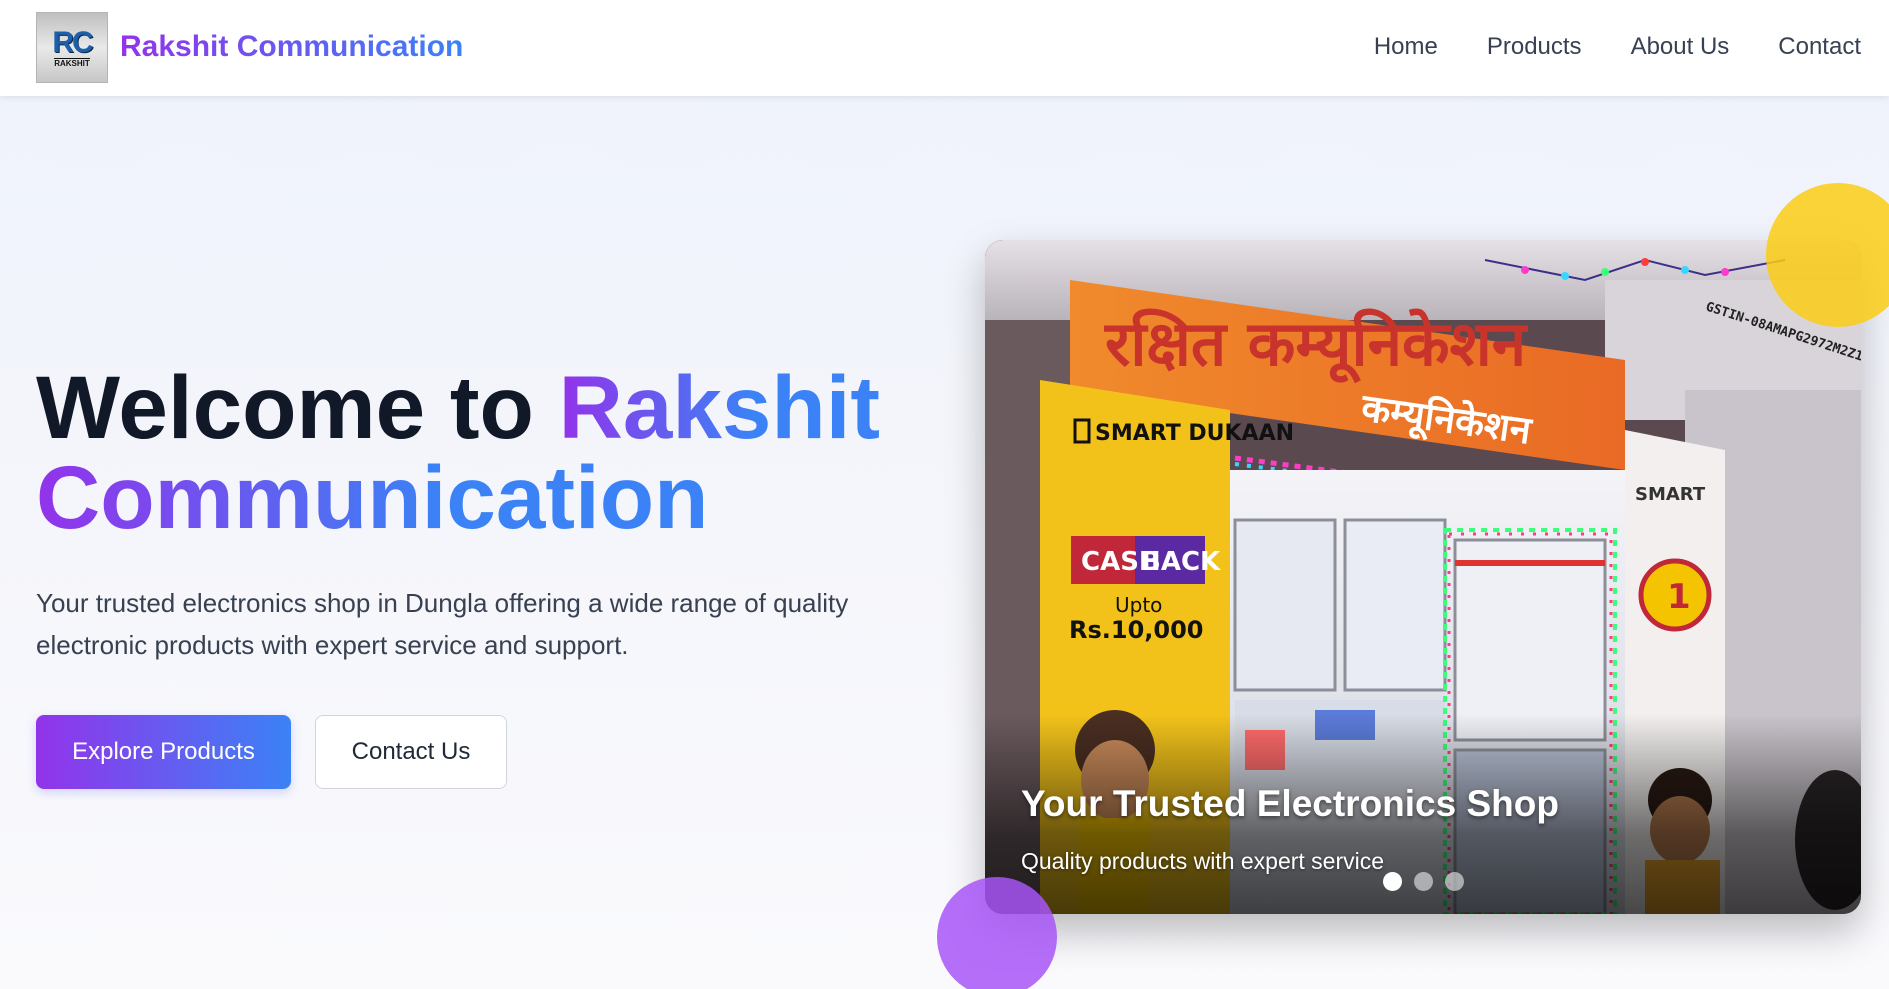 The image size is (1889, 989). Describe the element at coordinates (1670, 494) in the screenshot. I see `smart-dukaan-right-text: SMART` at that location.